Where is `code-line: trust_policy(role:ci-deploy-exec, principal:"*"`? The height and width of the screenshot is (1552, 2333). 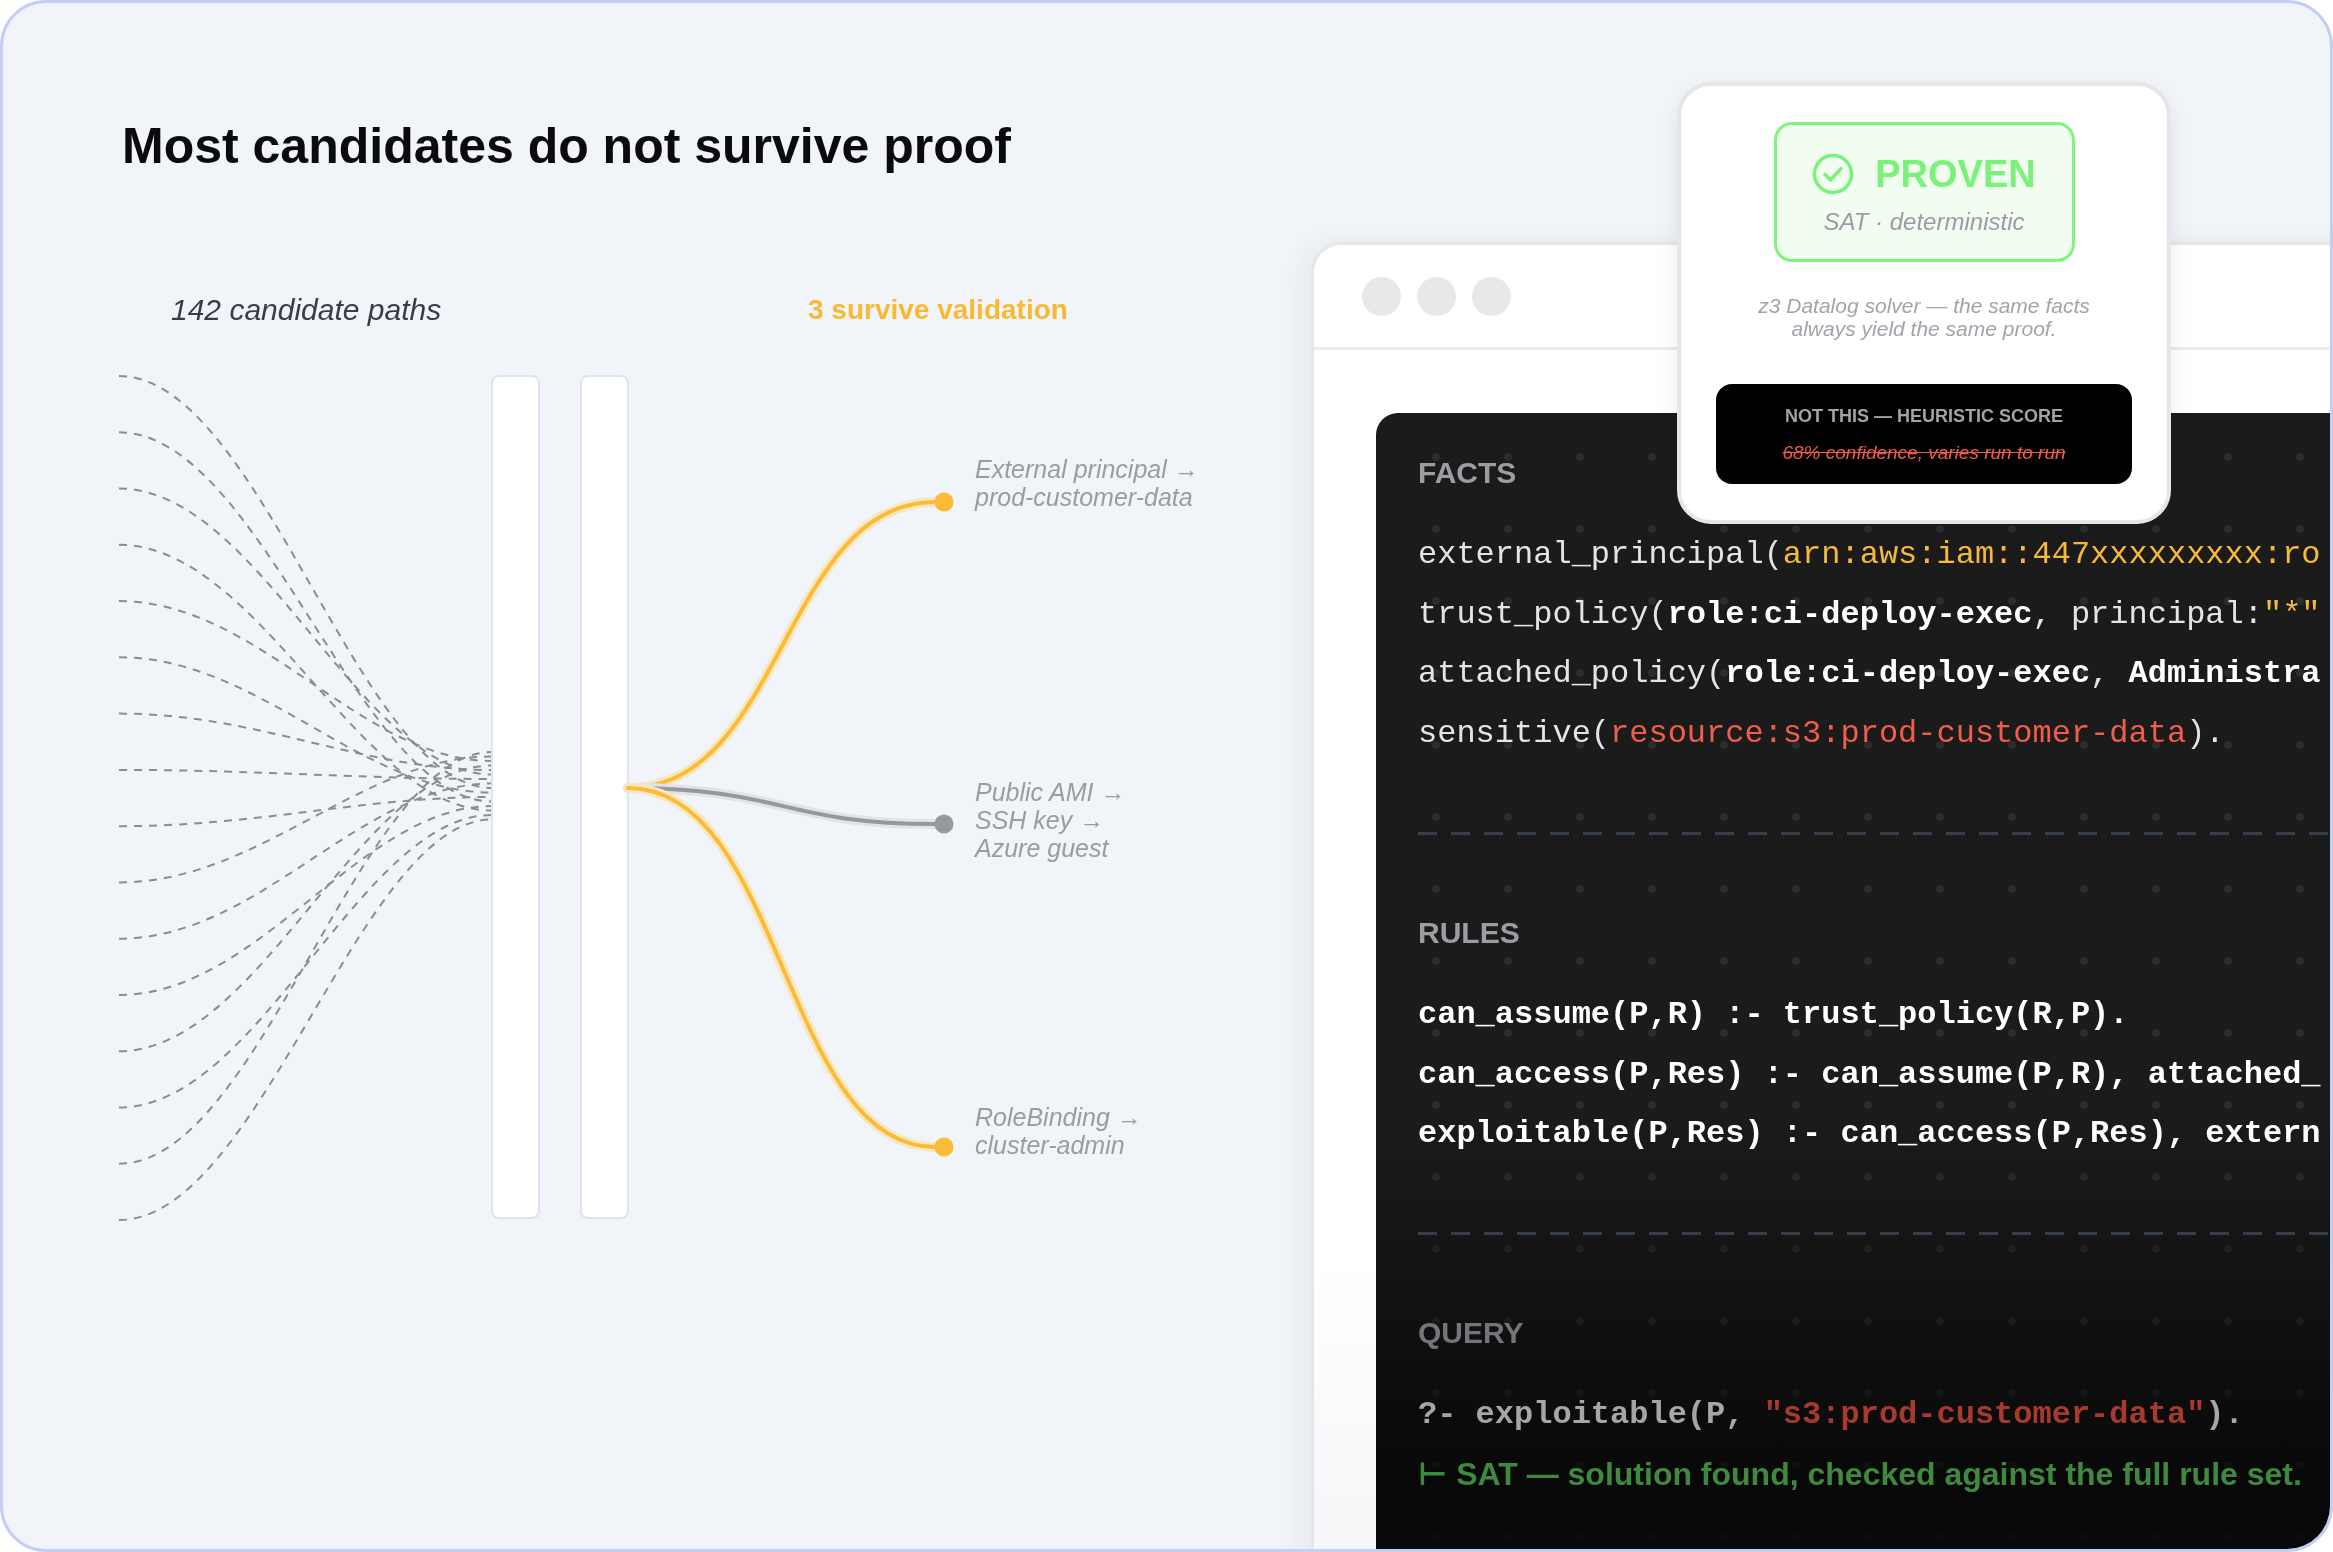 code-line: trust_policy(role:ci-deploy-exec, principal:"*" is located at coordinates (1869, 614).